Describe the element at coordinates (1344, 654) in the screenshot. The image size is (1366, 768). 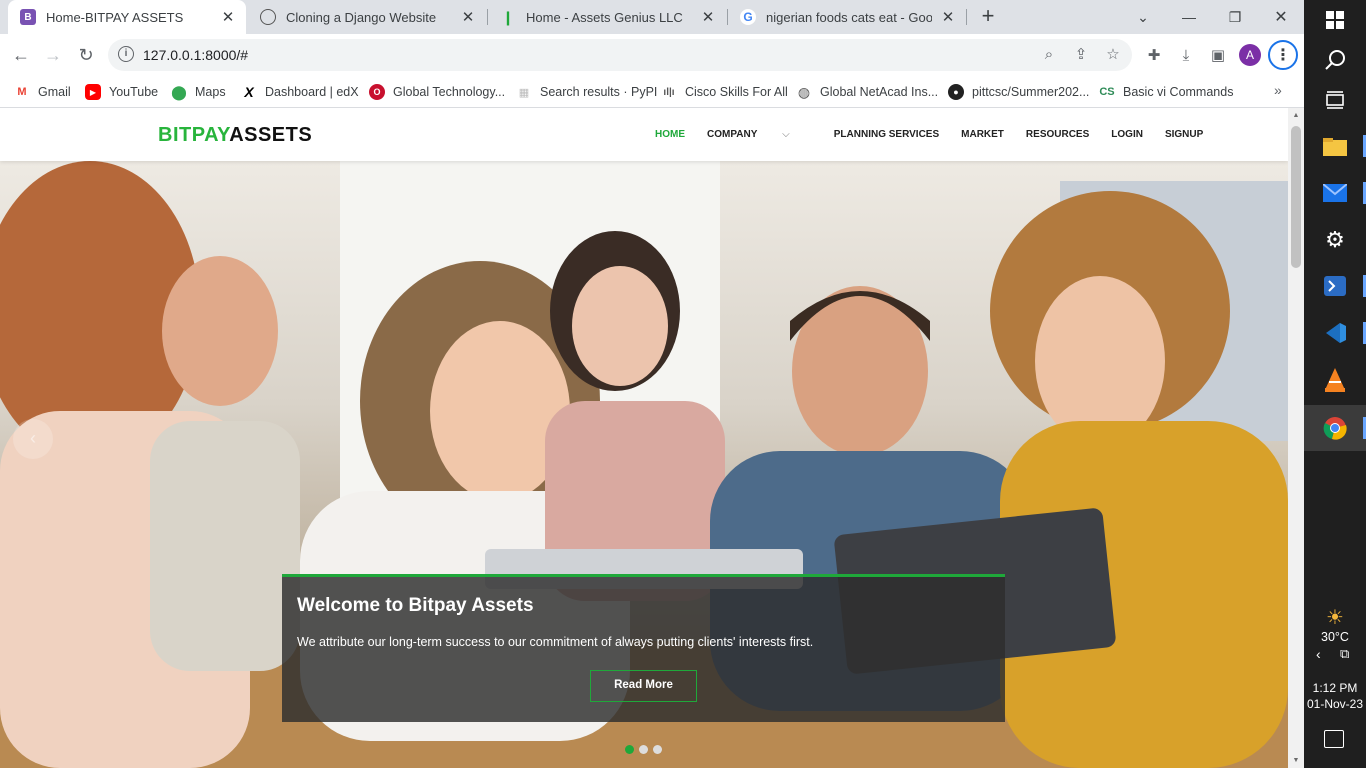
I see `display-icon: ⧉` at that location.